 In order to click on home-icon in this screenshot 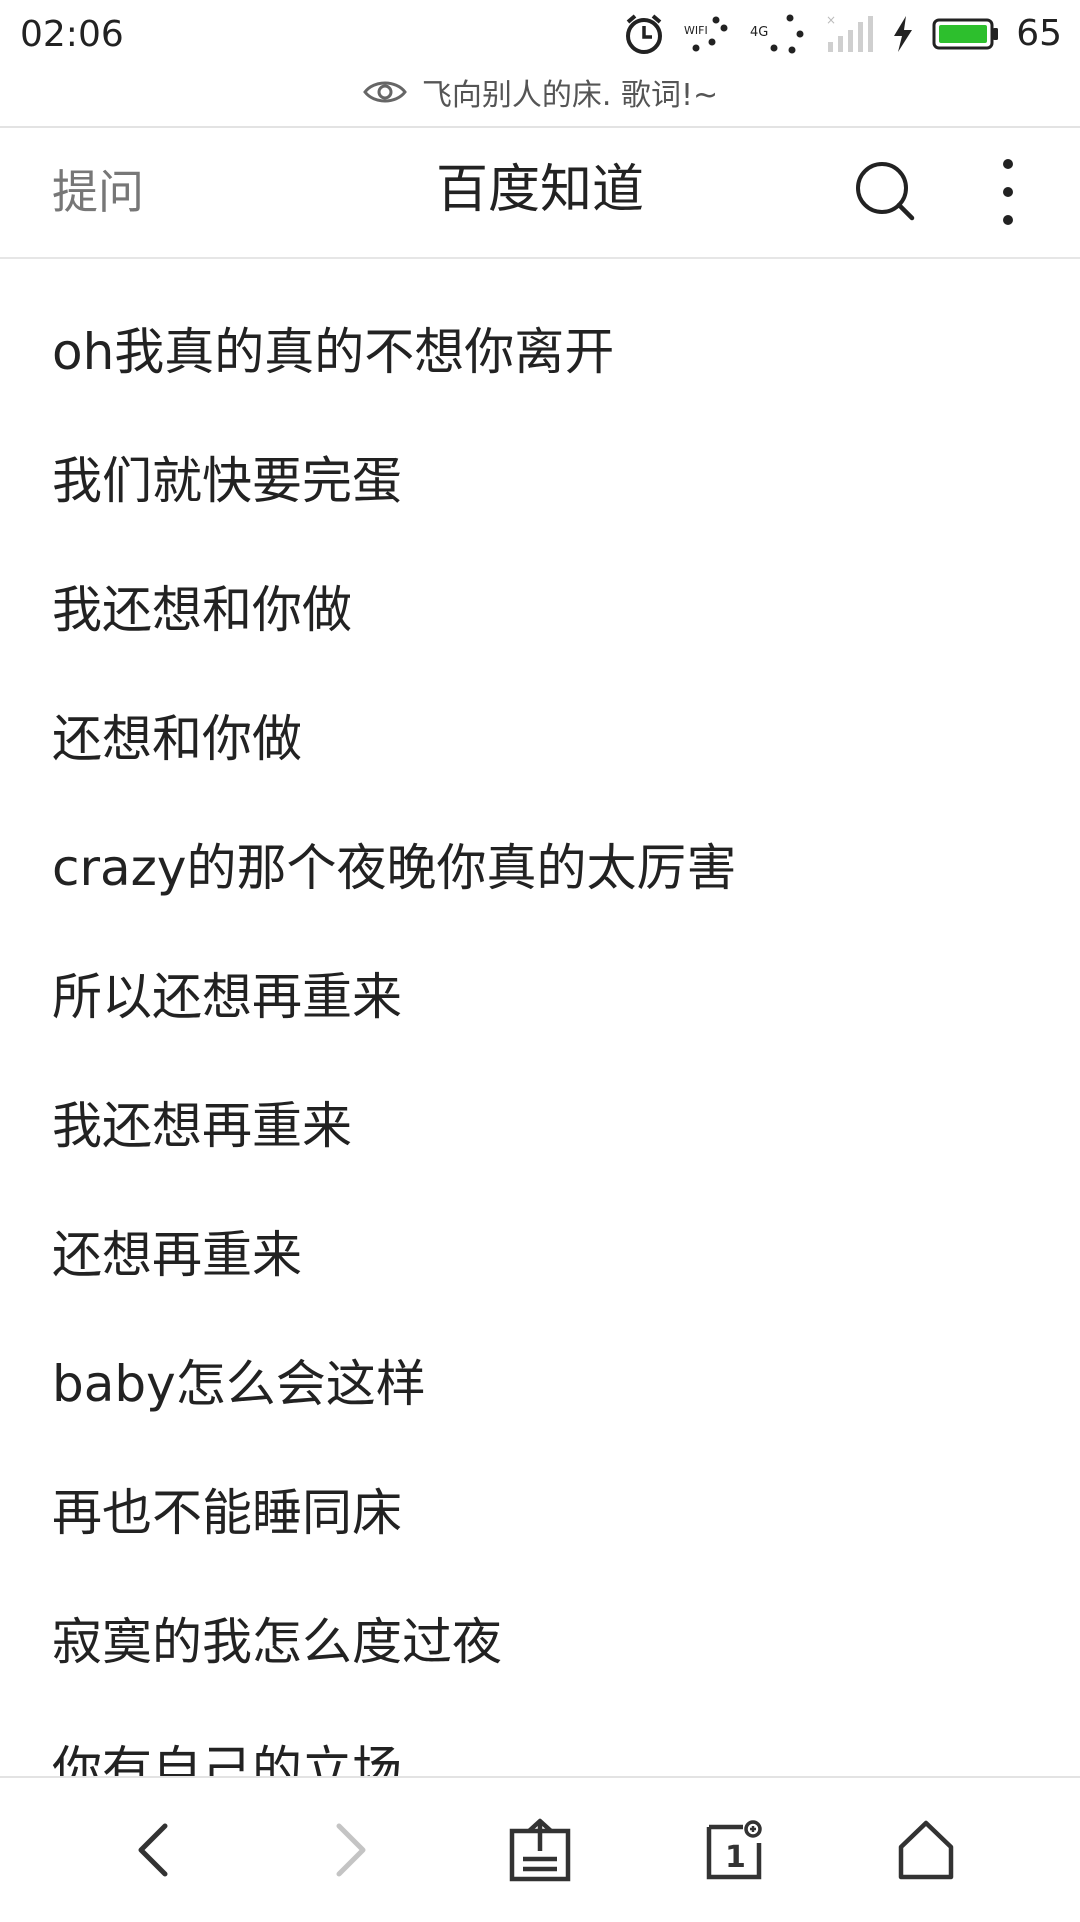, I will do `click(926, 1850)`.